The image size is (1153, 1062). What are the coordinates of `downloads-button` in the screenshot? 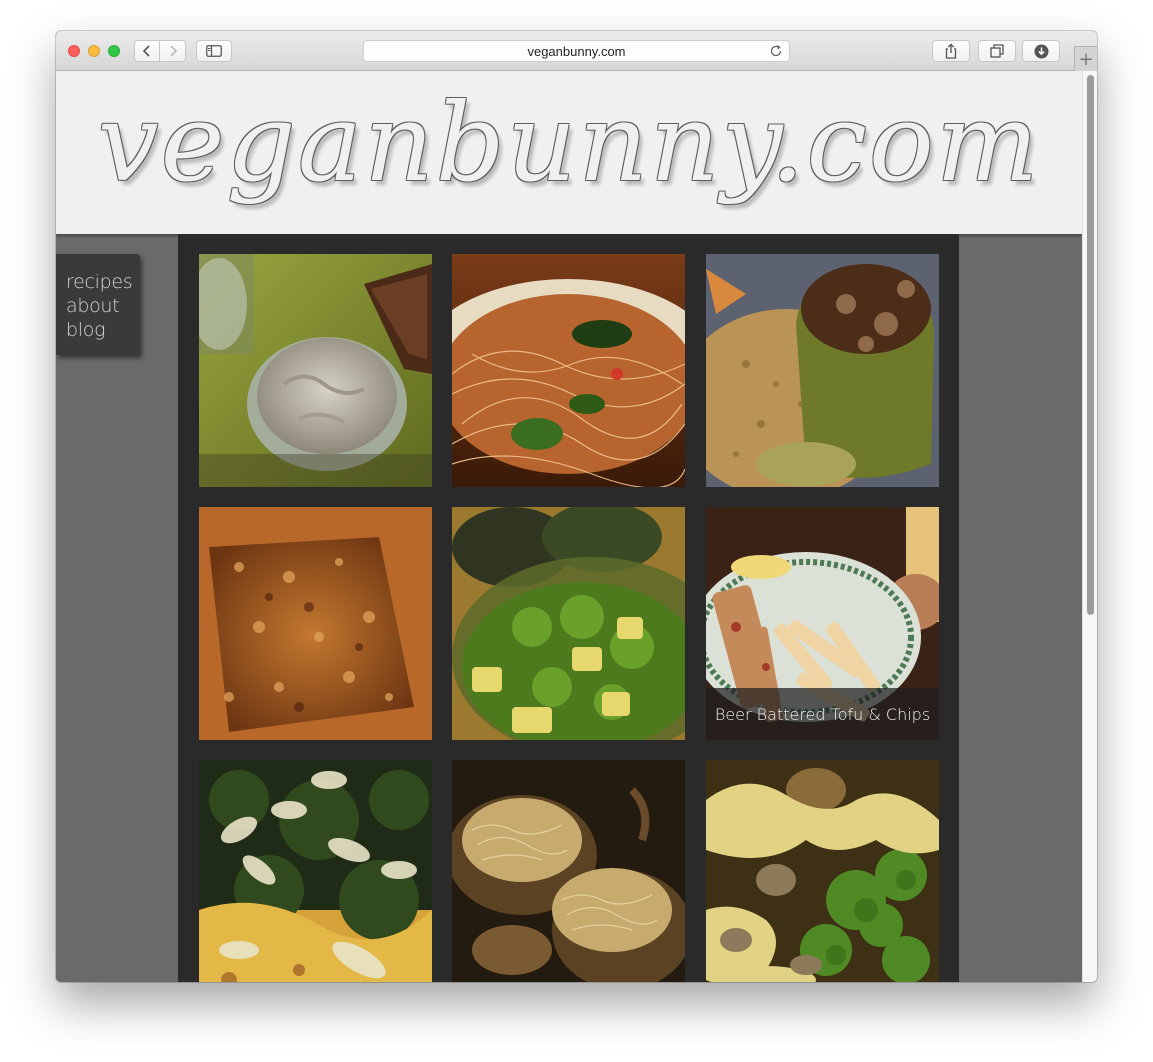 It's located at (1041, 51).